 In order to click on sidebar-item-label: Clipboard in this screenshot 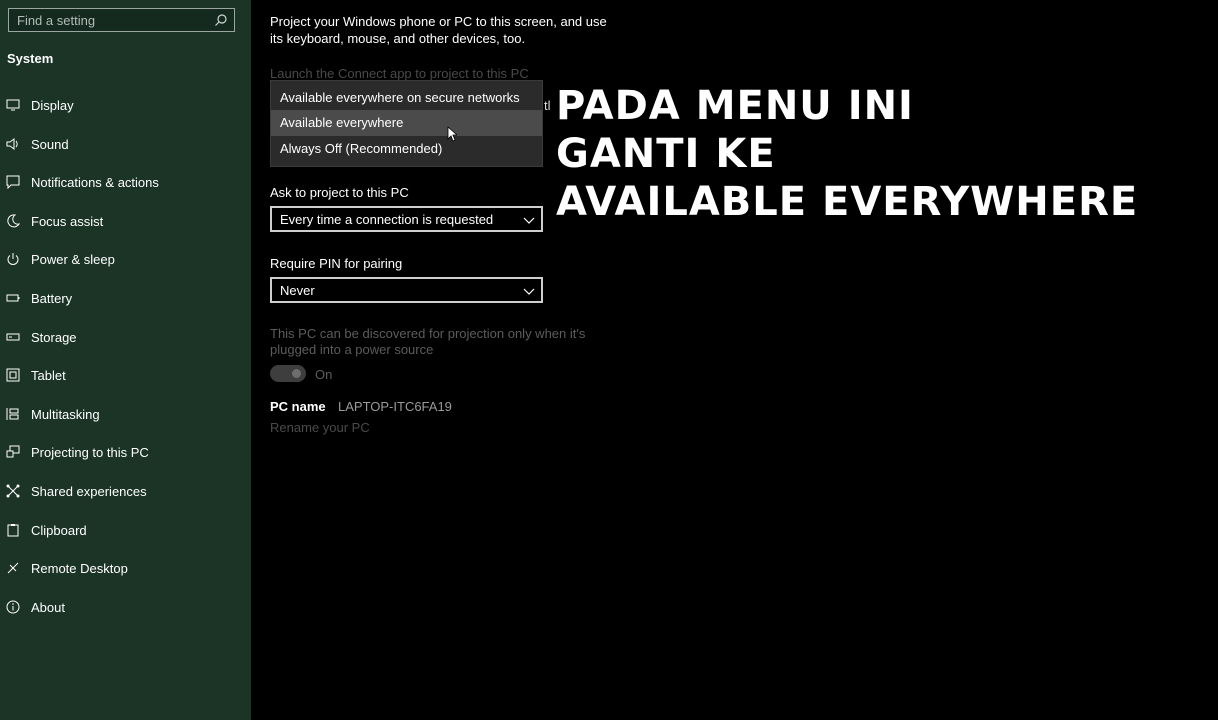, I will do `click(59, 530)`.